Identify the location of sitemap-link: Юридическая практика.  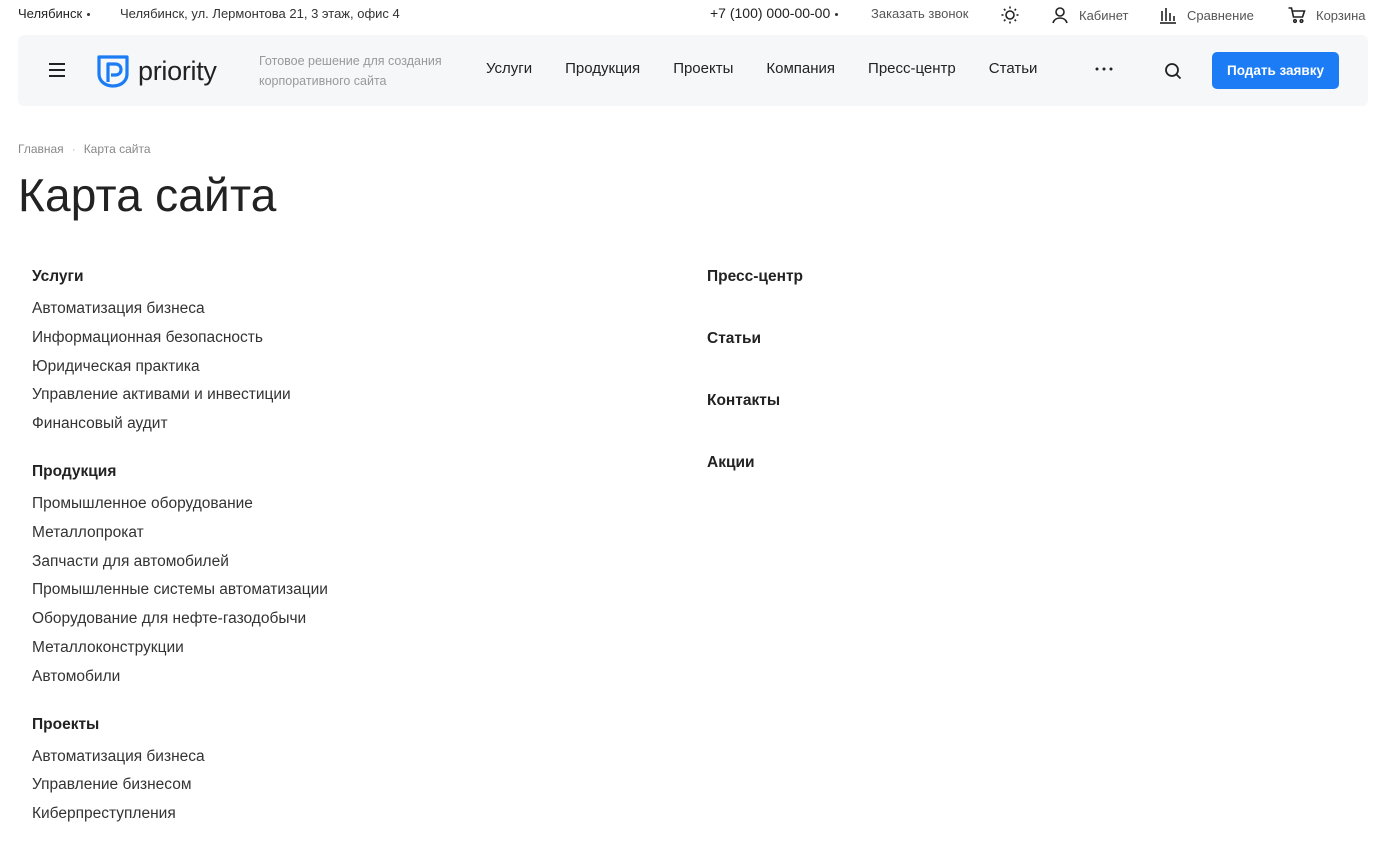
(332, 367).